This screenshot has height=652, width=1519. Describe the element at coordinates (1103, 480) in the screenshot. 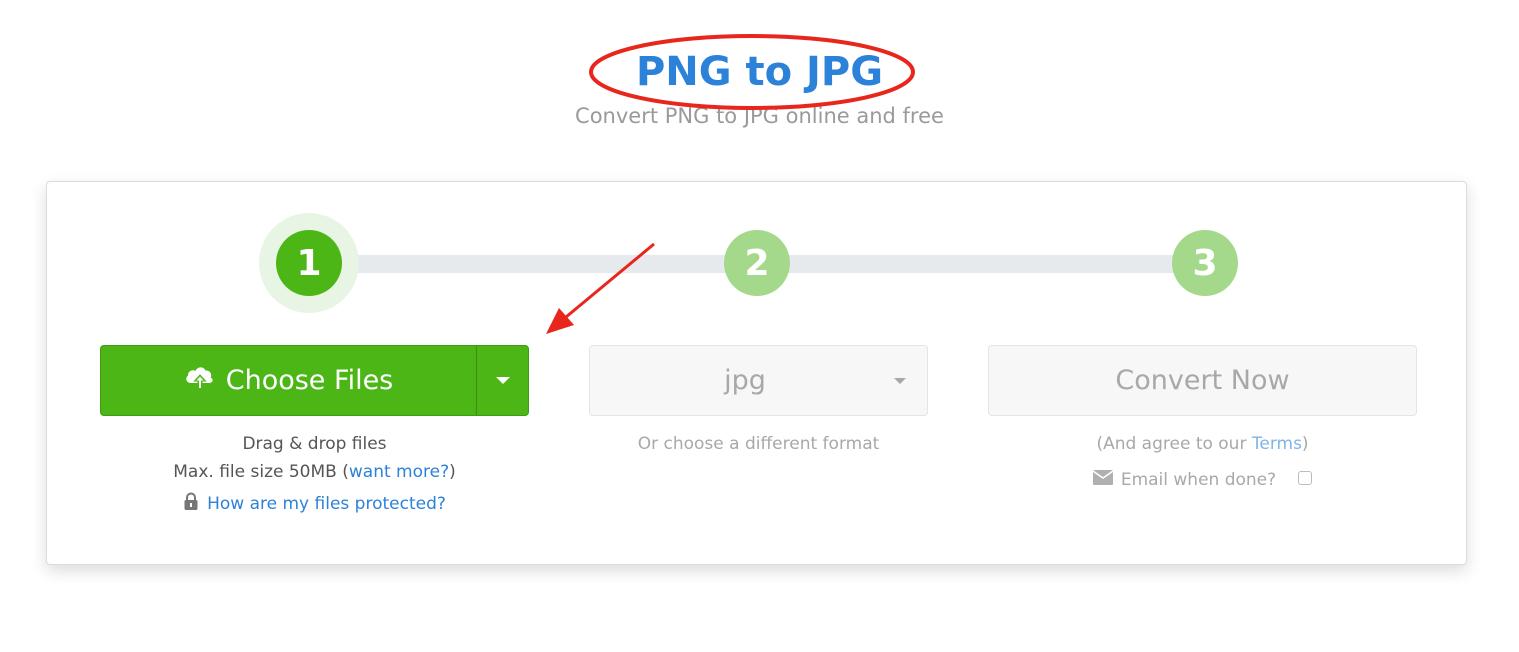

I see `envelope-icon` at that location.